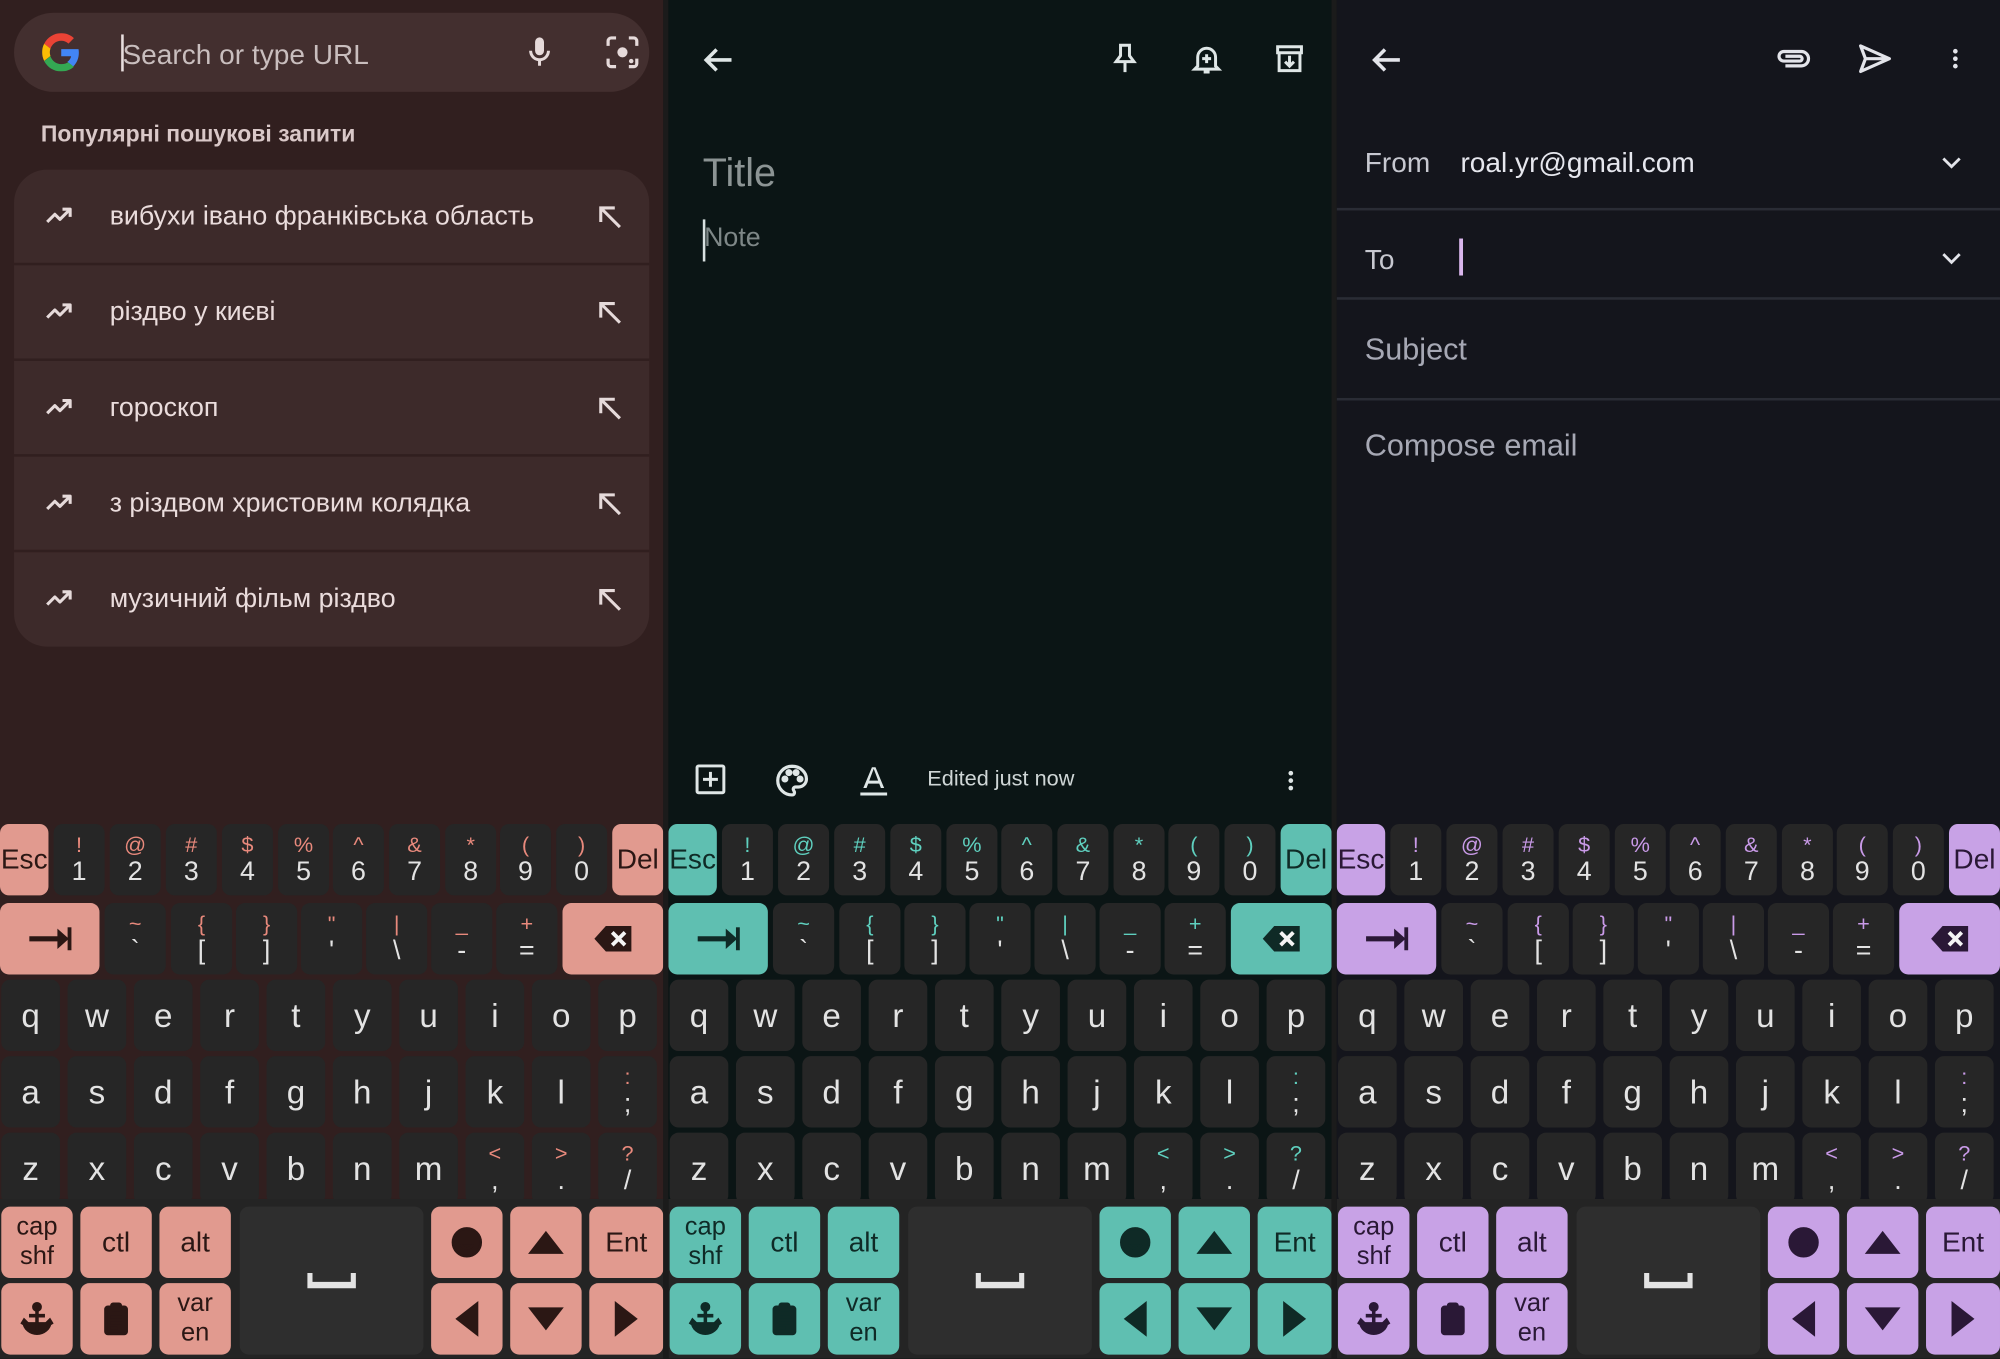 Image resolution: width=2000 pixels, height=1359 pixels. What do you see at coordinates (1290, 59) in the screenshot?
I see `archive-icon` at bounding box center [1290, 59].